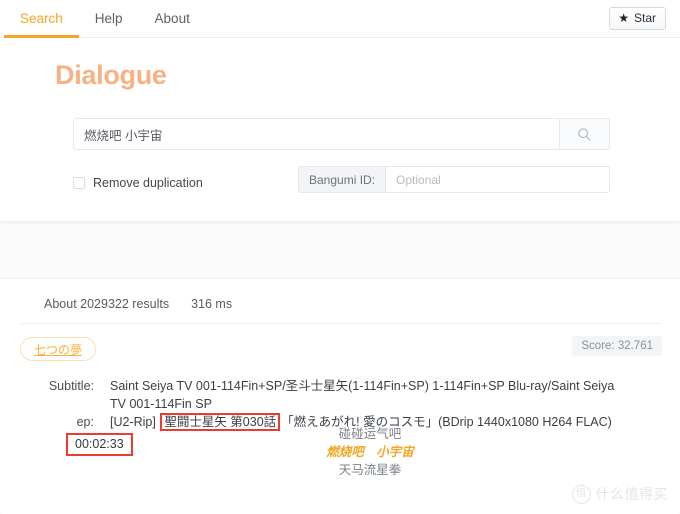  What do you see at coordinates (623, 18) in the screenshot?
I see `star-icon: ★` at bounding box center [623, 18].